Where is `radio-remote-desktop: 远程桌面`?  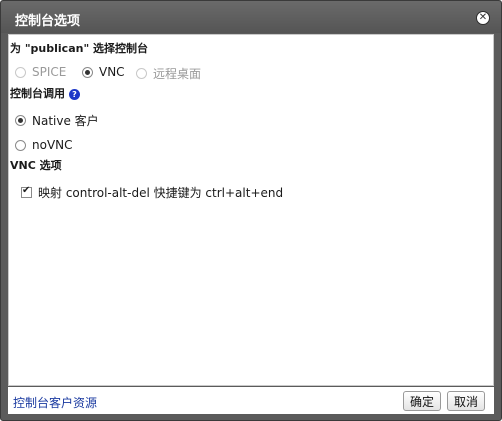
radio-remote-desktop: 远程桌面 is located at coordinates (168, 73).